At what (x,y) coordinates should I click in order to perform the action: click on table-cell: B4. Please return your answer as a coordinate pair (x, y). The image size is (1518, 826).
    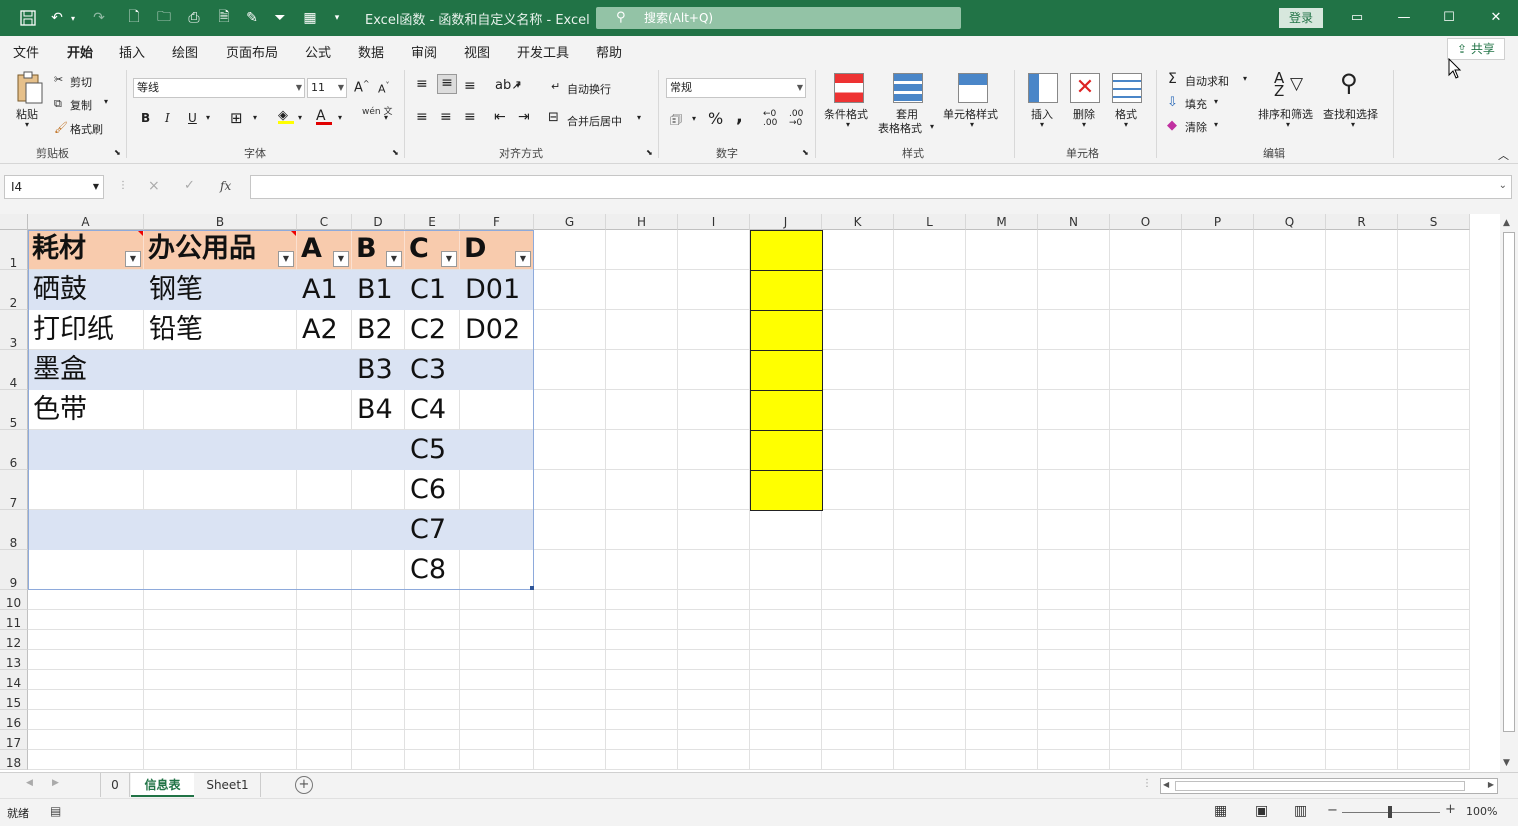
    Looking at the image, I should click on (378, 410).